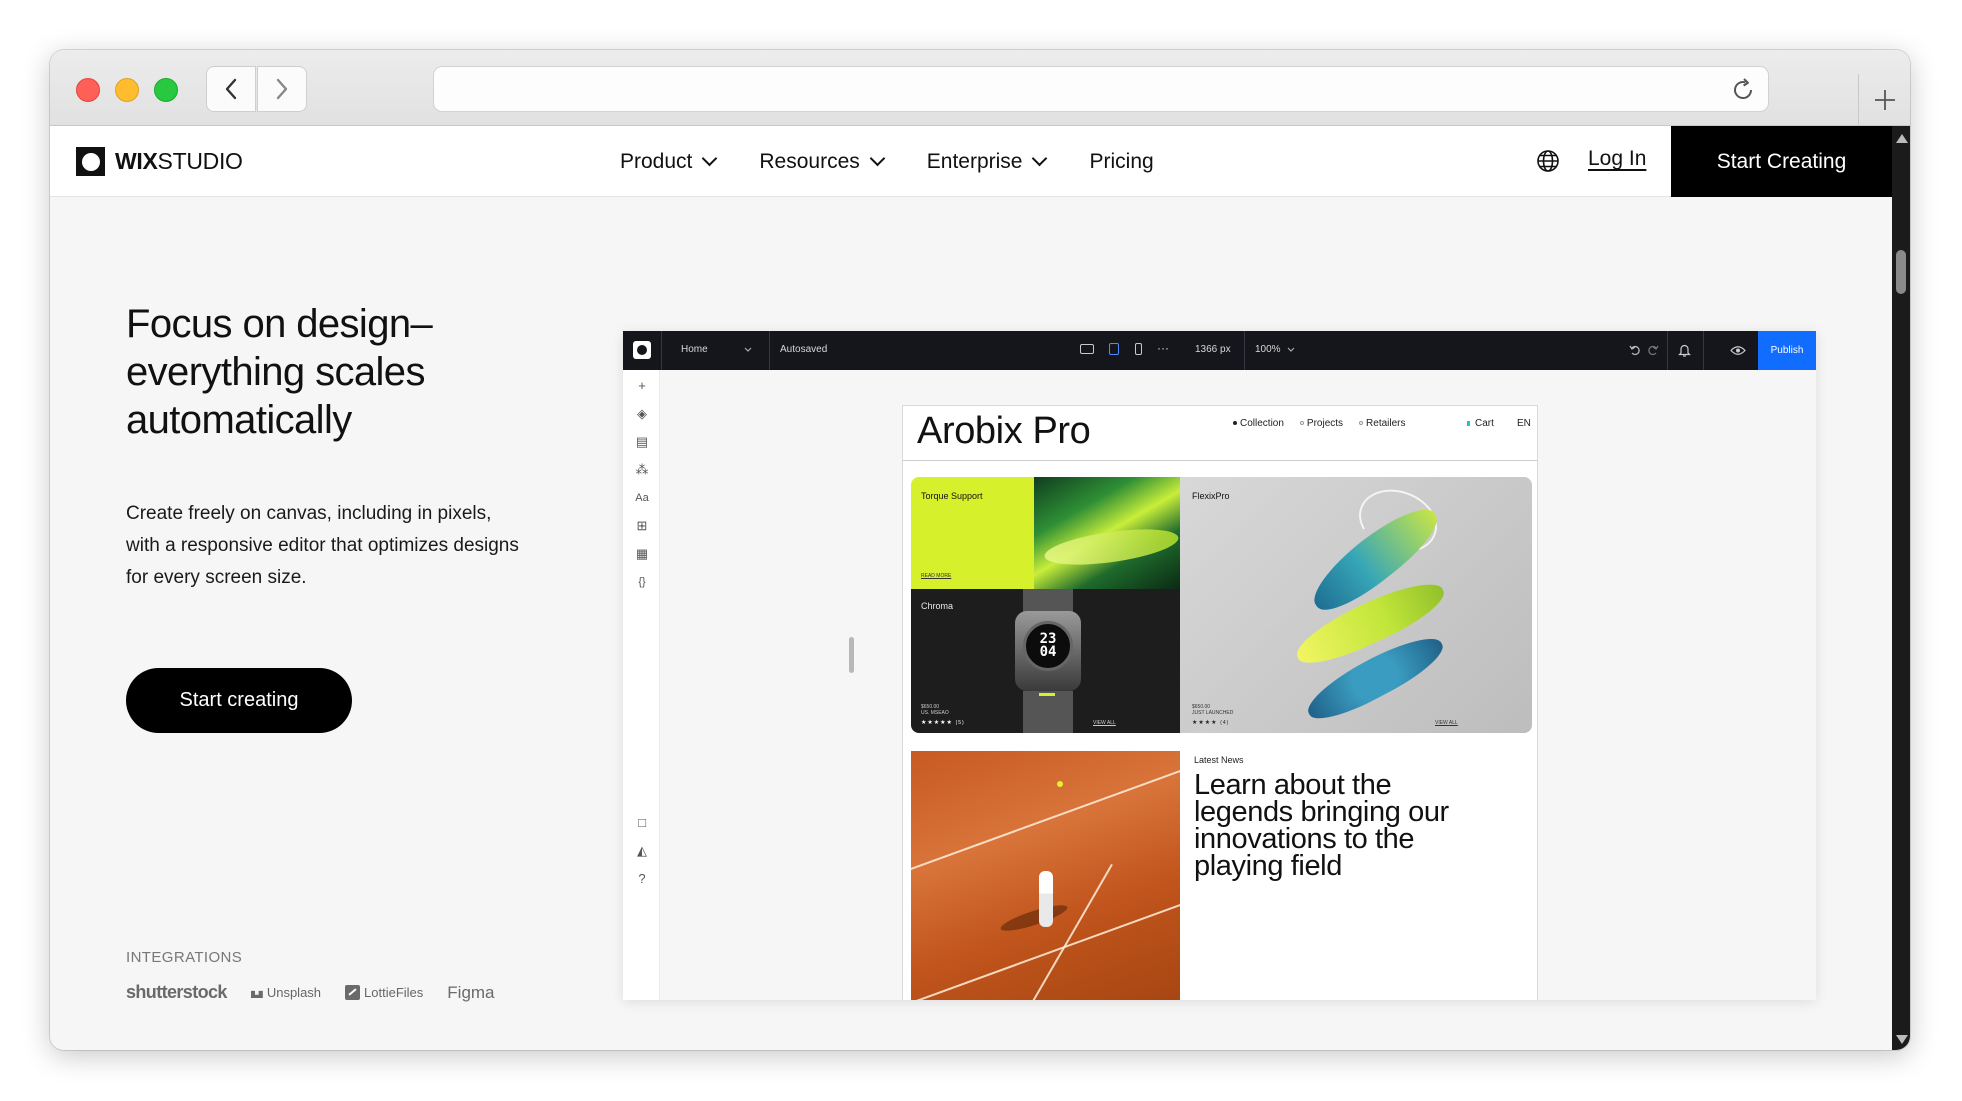 This screenshot has width=1962, height=1101. I want to click on wix-studio-logo: WIXSTUDIO, so click(159, 161).